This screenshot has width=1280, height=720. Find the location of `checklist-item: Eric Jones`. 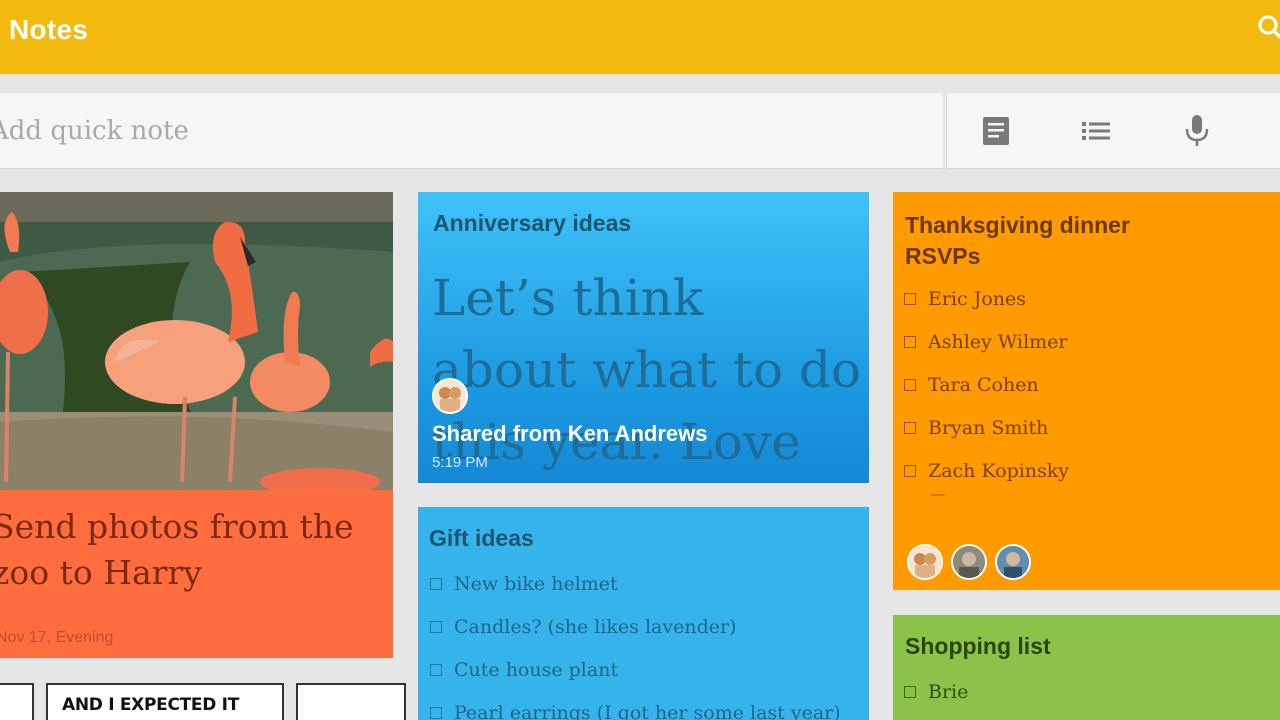

checklist-item: Eric Jones is located at coordinates (986, 298).